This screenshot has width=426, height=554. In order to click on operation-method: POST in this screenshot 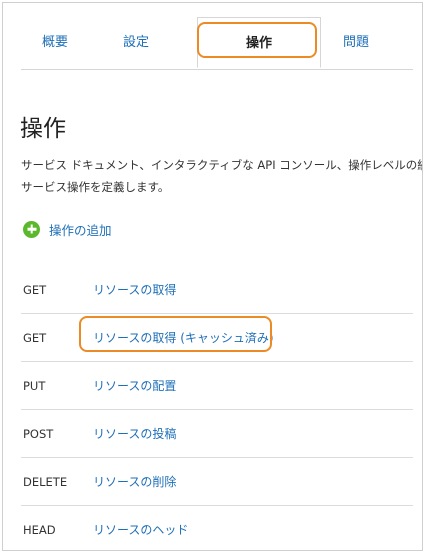, I will do `click(38, 434)`.